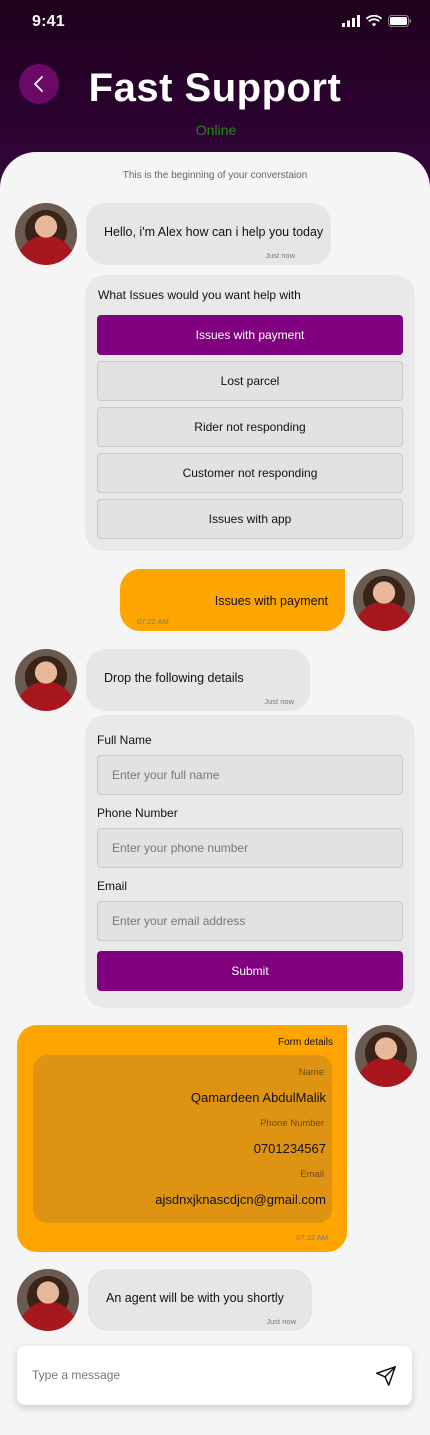 This screenshot has width=430, height=1435. I want to click on message-input: Type a message, so click(76, 1375).